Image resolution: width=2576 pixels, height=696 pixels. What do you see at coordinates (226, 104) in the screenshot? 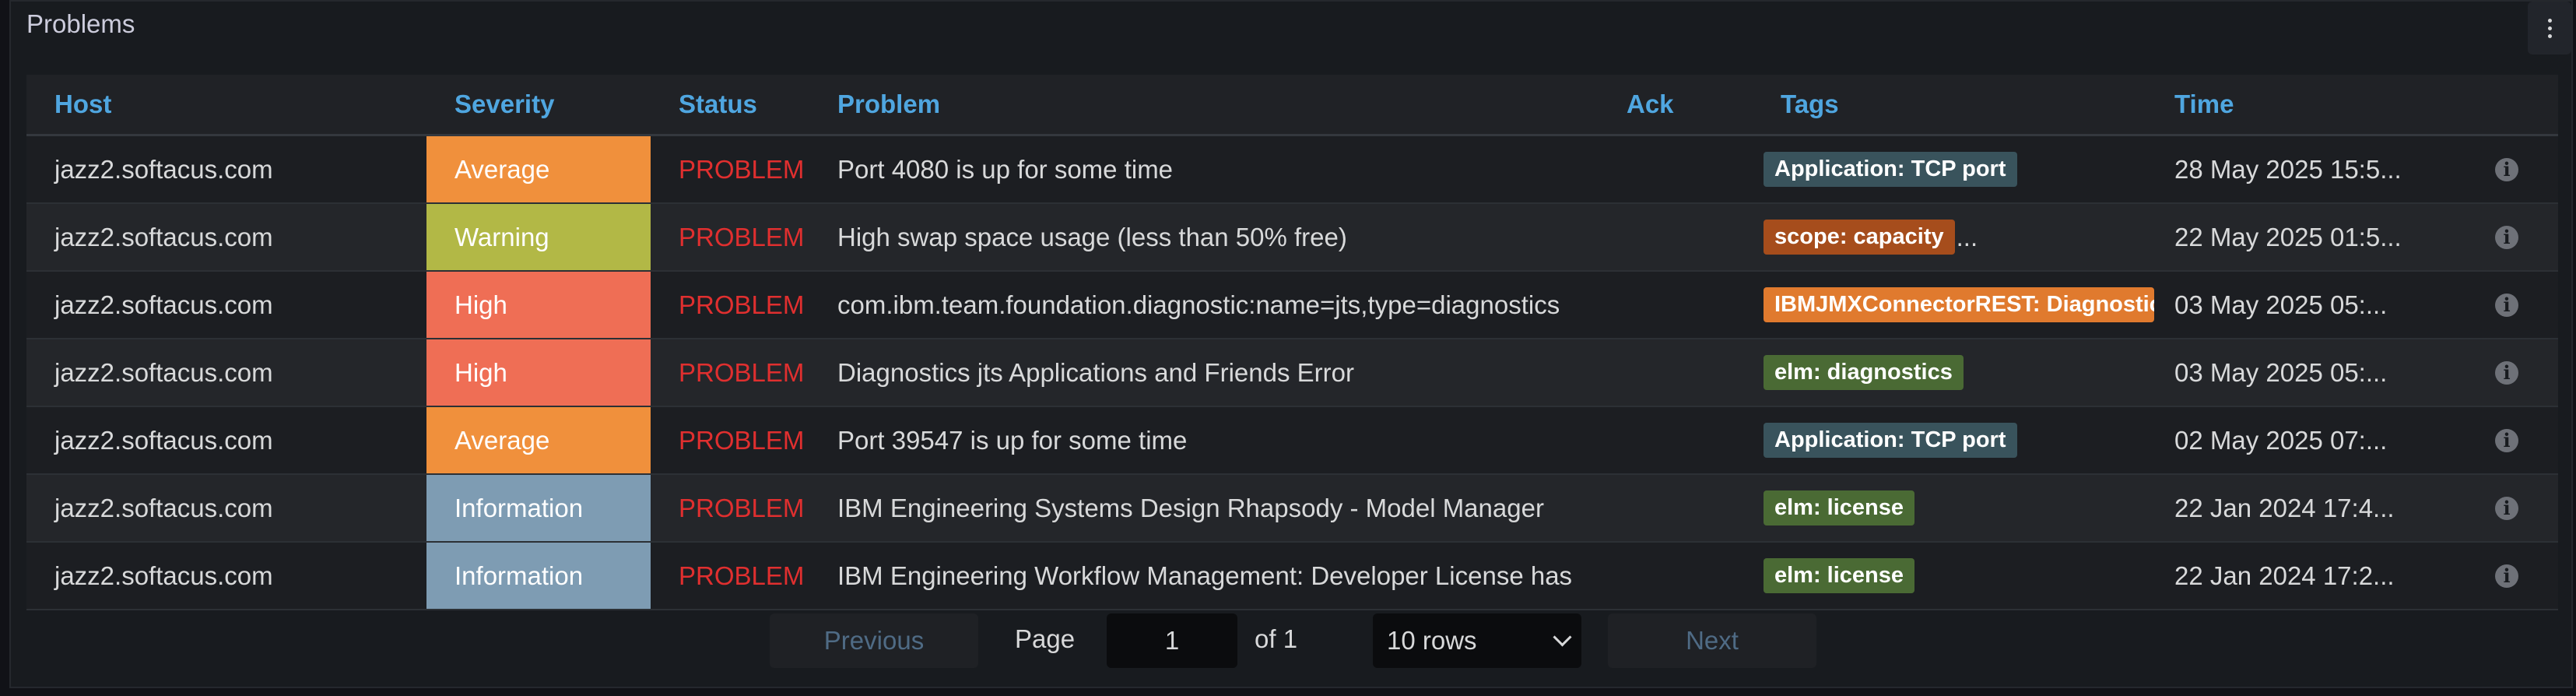
I see `column-header-host: Host` at bounding box center [226, 104].